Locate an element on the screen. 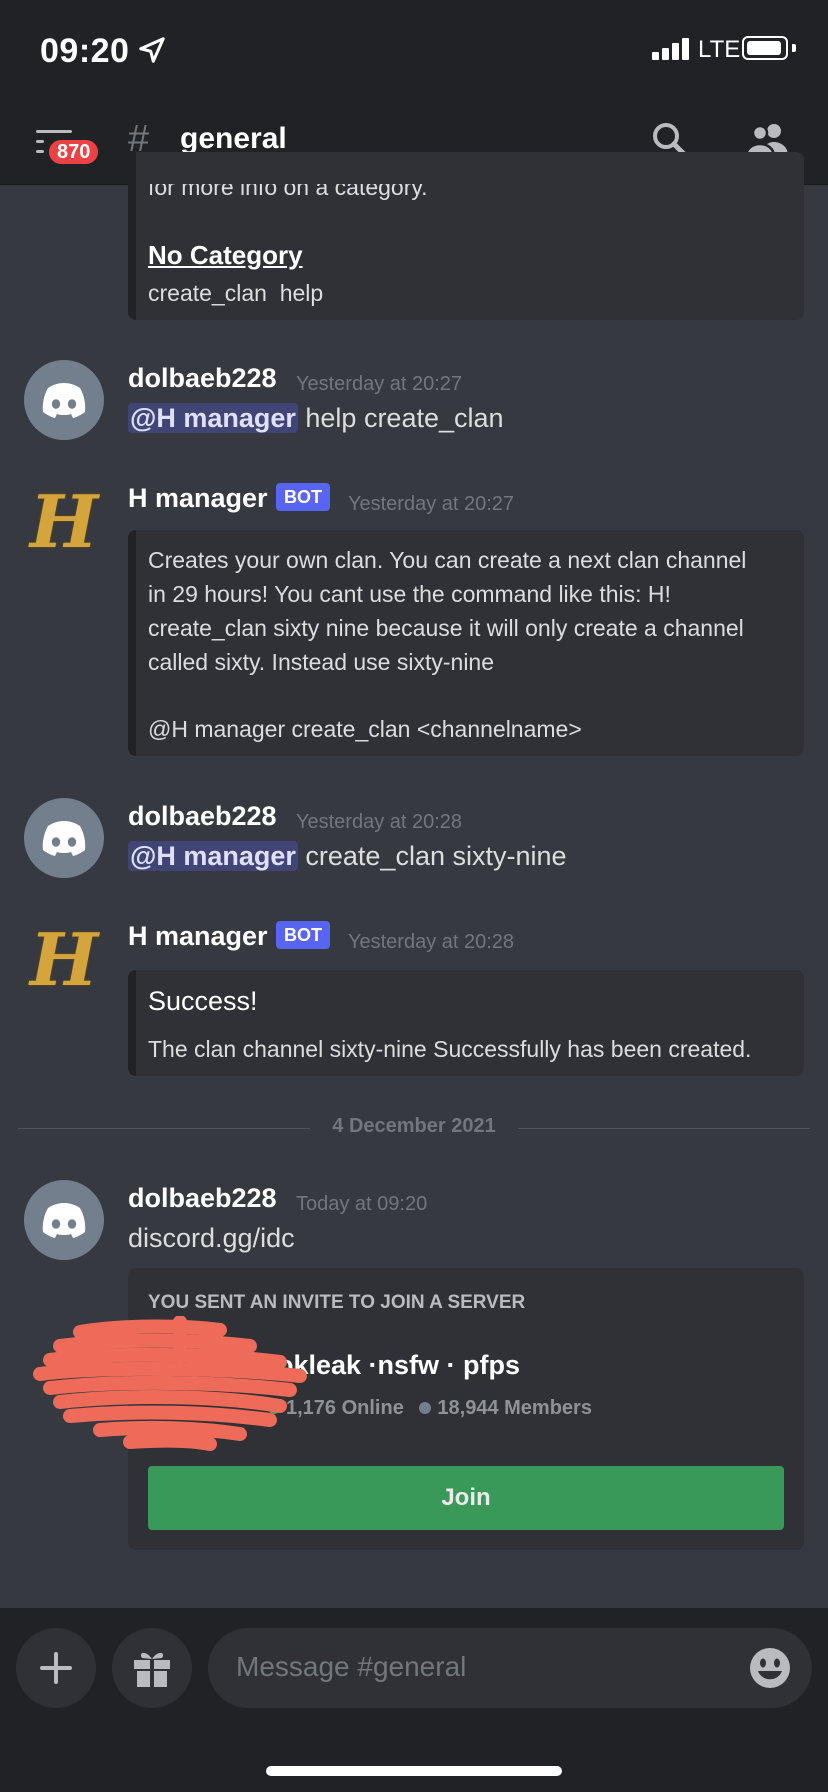 The width and height of the screenshot is (828, 1792). date-divider-label: 4 December 2021 is located at coordinates (414, 1126).